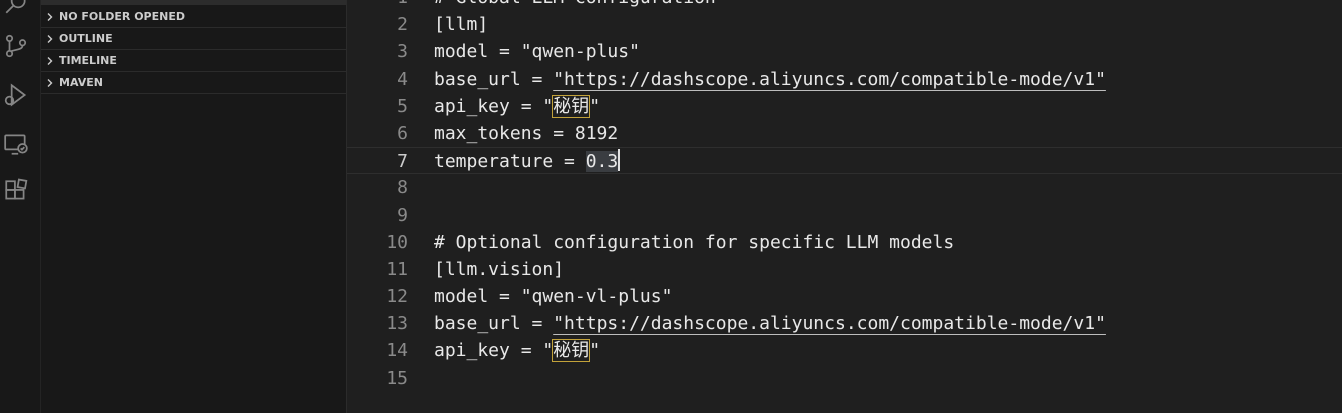  Describe the element at coordinates (844, 106) in the screenshot. I see `code-line: 5 api_key = "秘钥"` at that location.